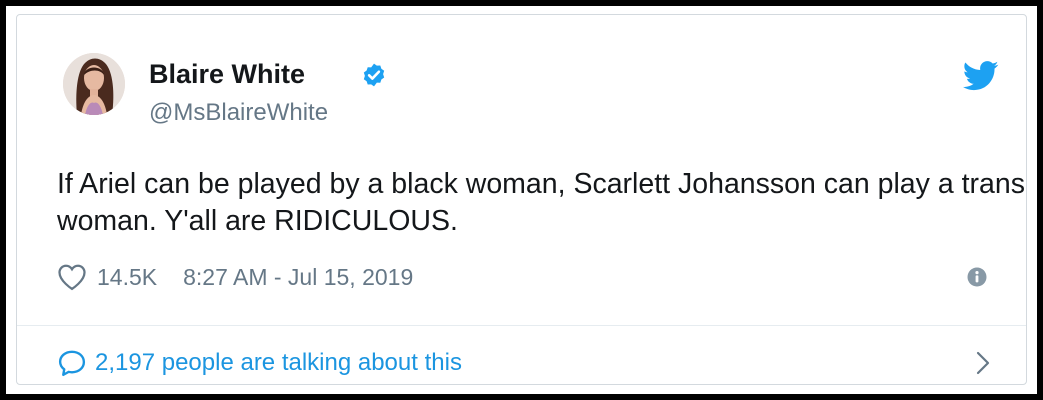 Image resolution: width=1043 pixels, height=400 pixels. What do you see at coordinates (977, 277) in the screenshot?
I see `info-icon` at bounding box center [977, 277].